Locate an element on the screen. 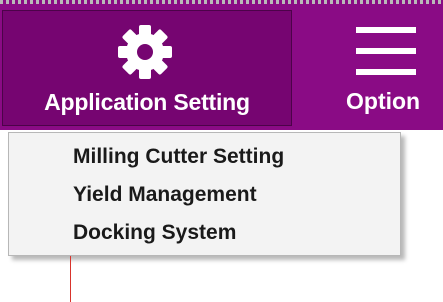 The height and width of the screenshot is (302, 443). menu-item-docking-system: Docking System is located at coordinates (154, 233).